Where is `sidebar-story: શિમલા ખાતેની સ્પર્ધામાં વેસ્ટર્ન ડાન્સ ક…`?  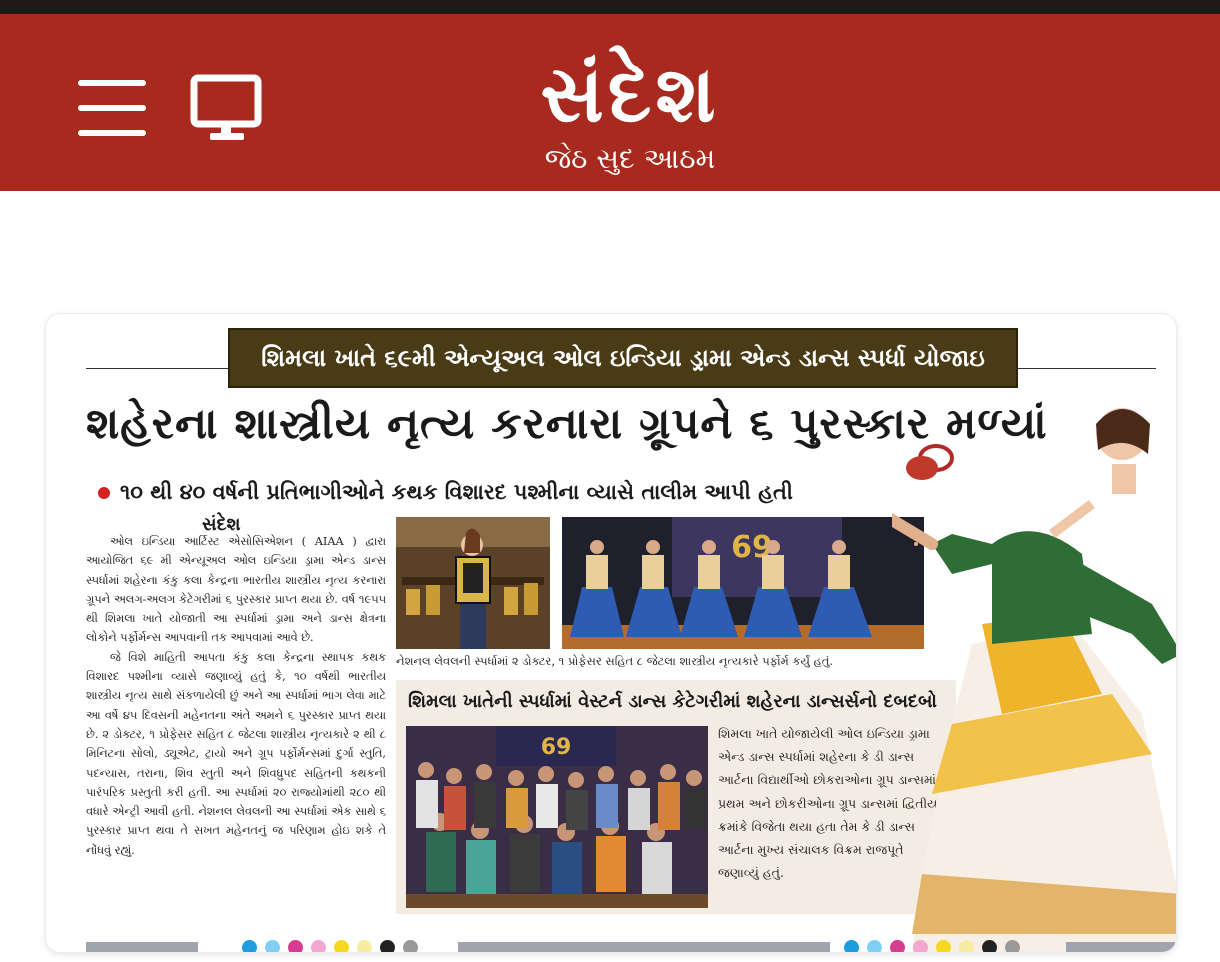
sidebar-story: શિમલા ખાતેની સ્પર્ધામાં વેસ્ટર્ન ડાન્સ ક… is located at coordinates (676, 797).